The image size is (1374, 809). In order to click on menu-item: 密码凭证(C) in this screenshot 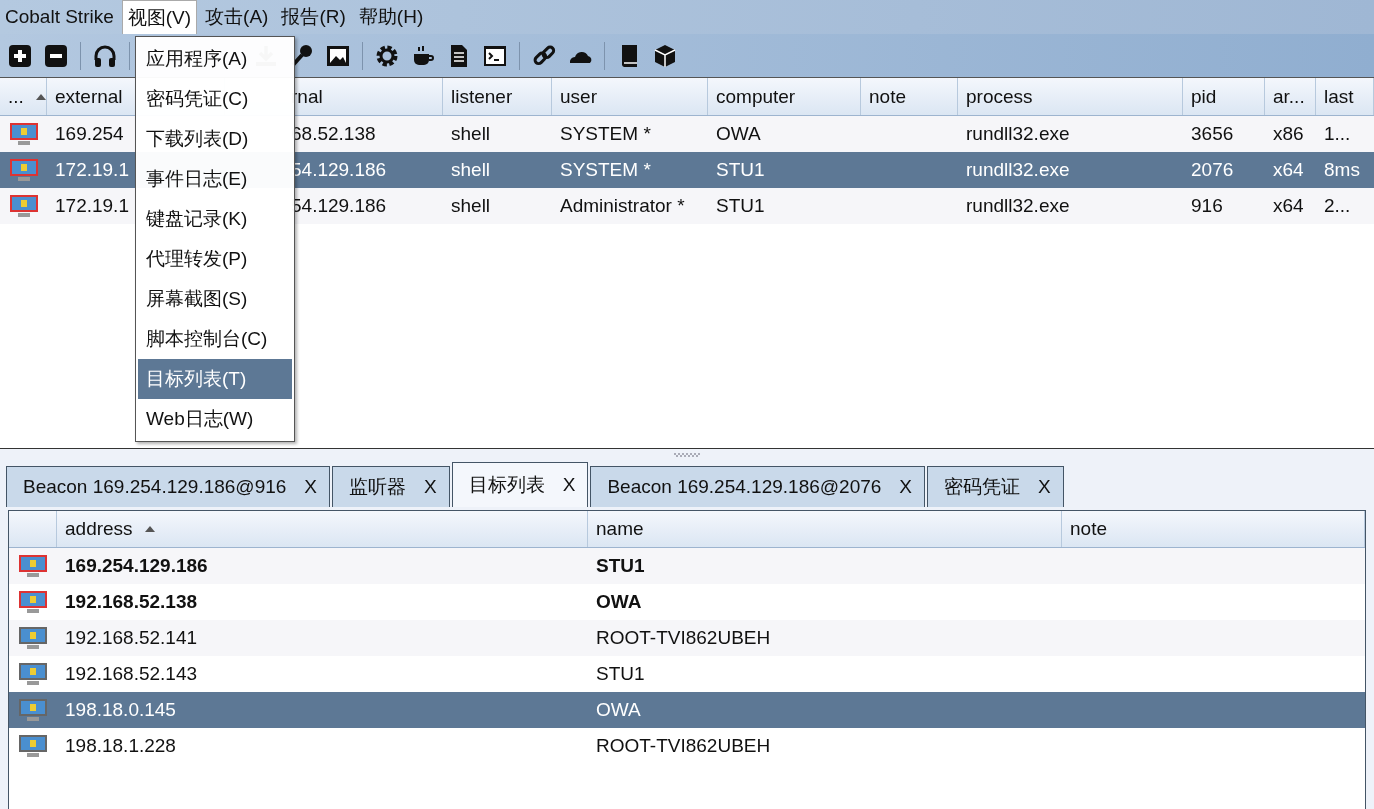, I will do `click(215, 99)`.